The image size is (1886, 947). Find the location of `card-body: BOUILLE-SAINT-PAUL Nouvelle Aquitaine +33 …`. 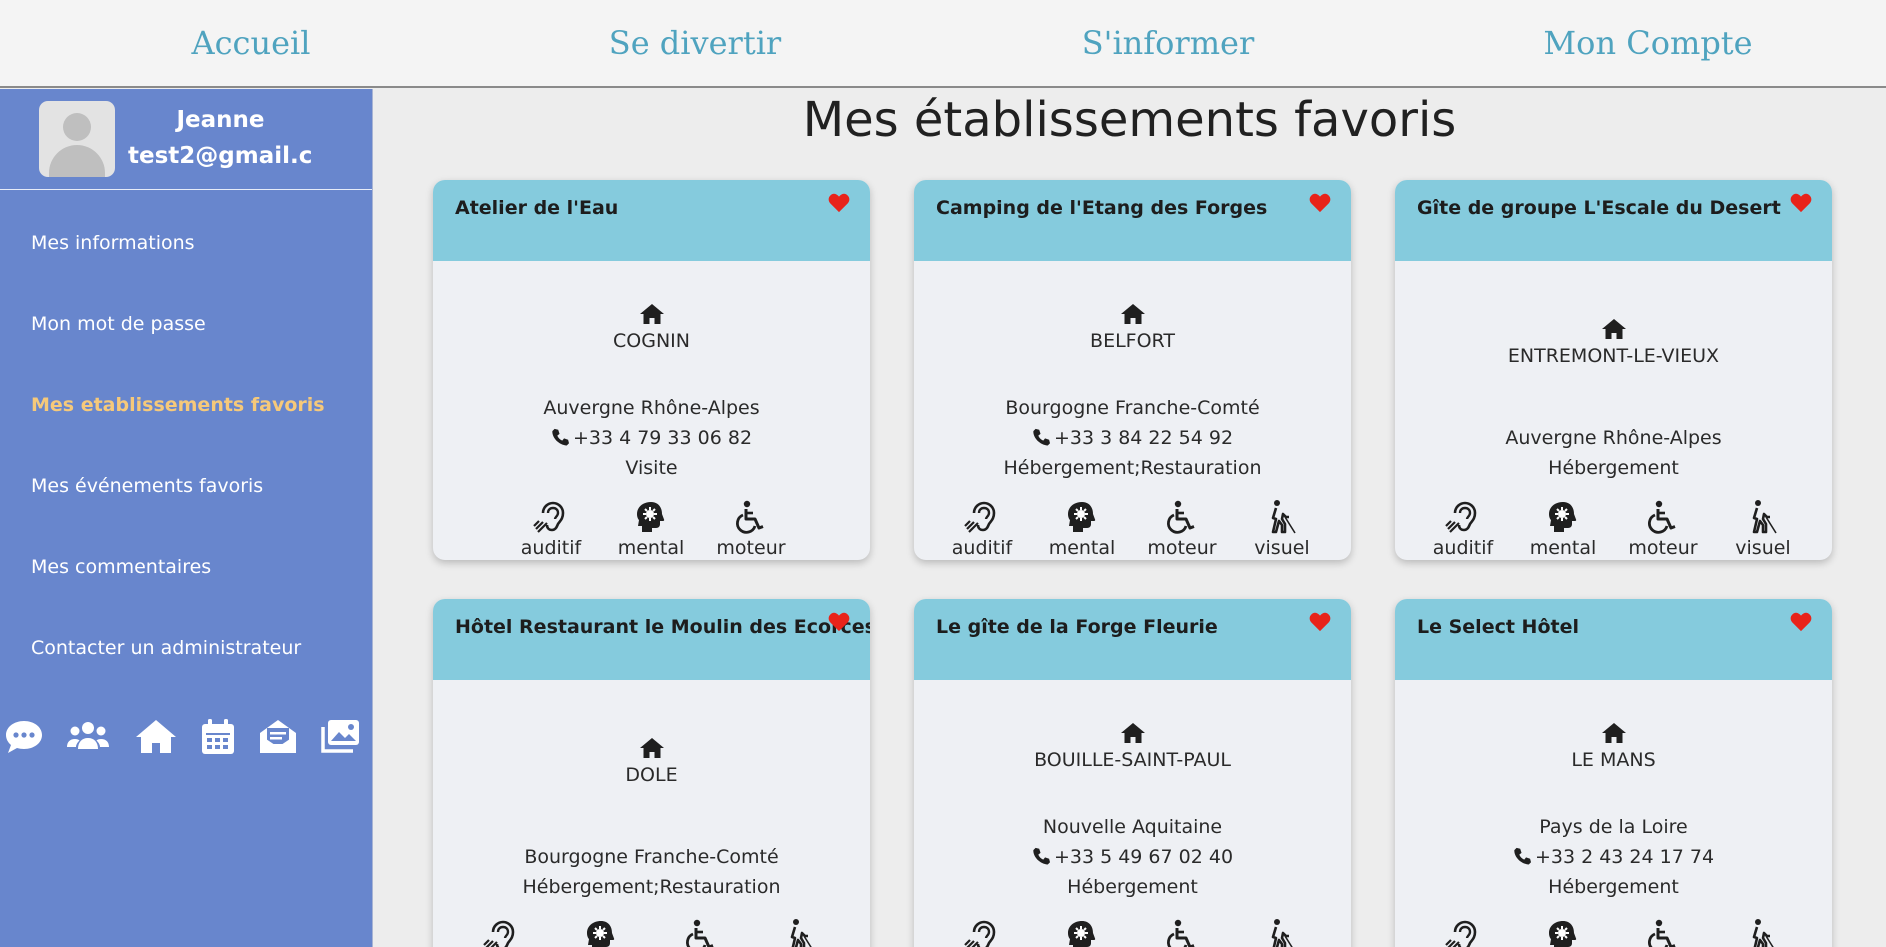

card-body: BOUILLE-SAINT-PAUL Nouvelle Aquitaine +33 … is located at coordinates (1132, 813).